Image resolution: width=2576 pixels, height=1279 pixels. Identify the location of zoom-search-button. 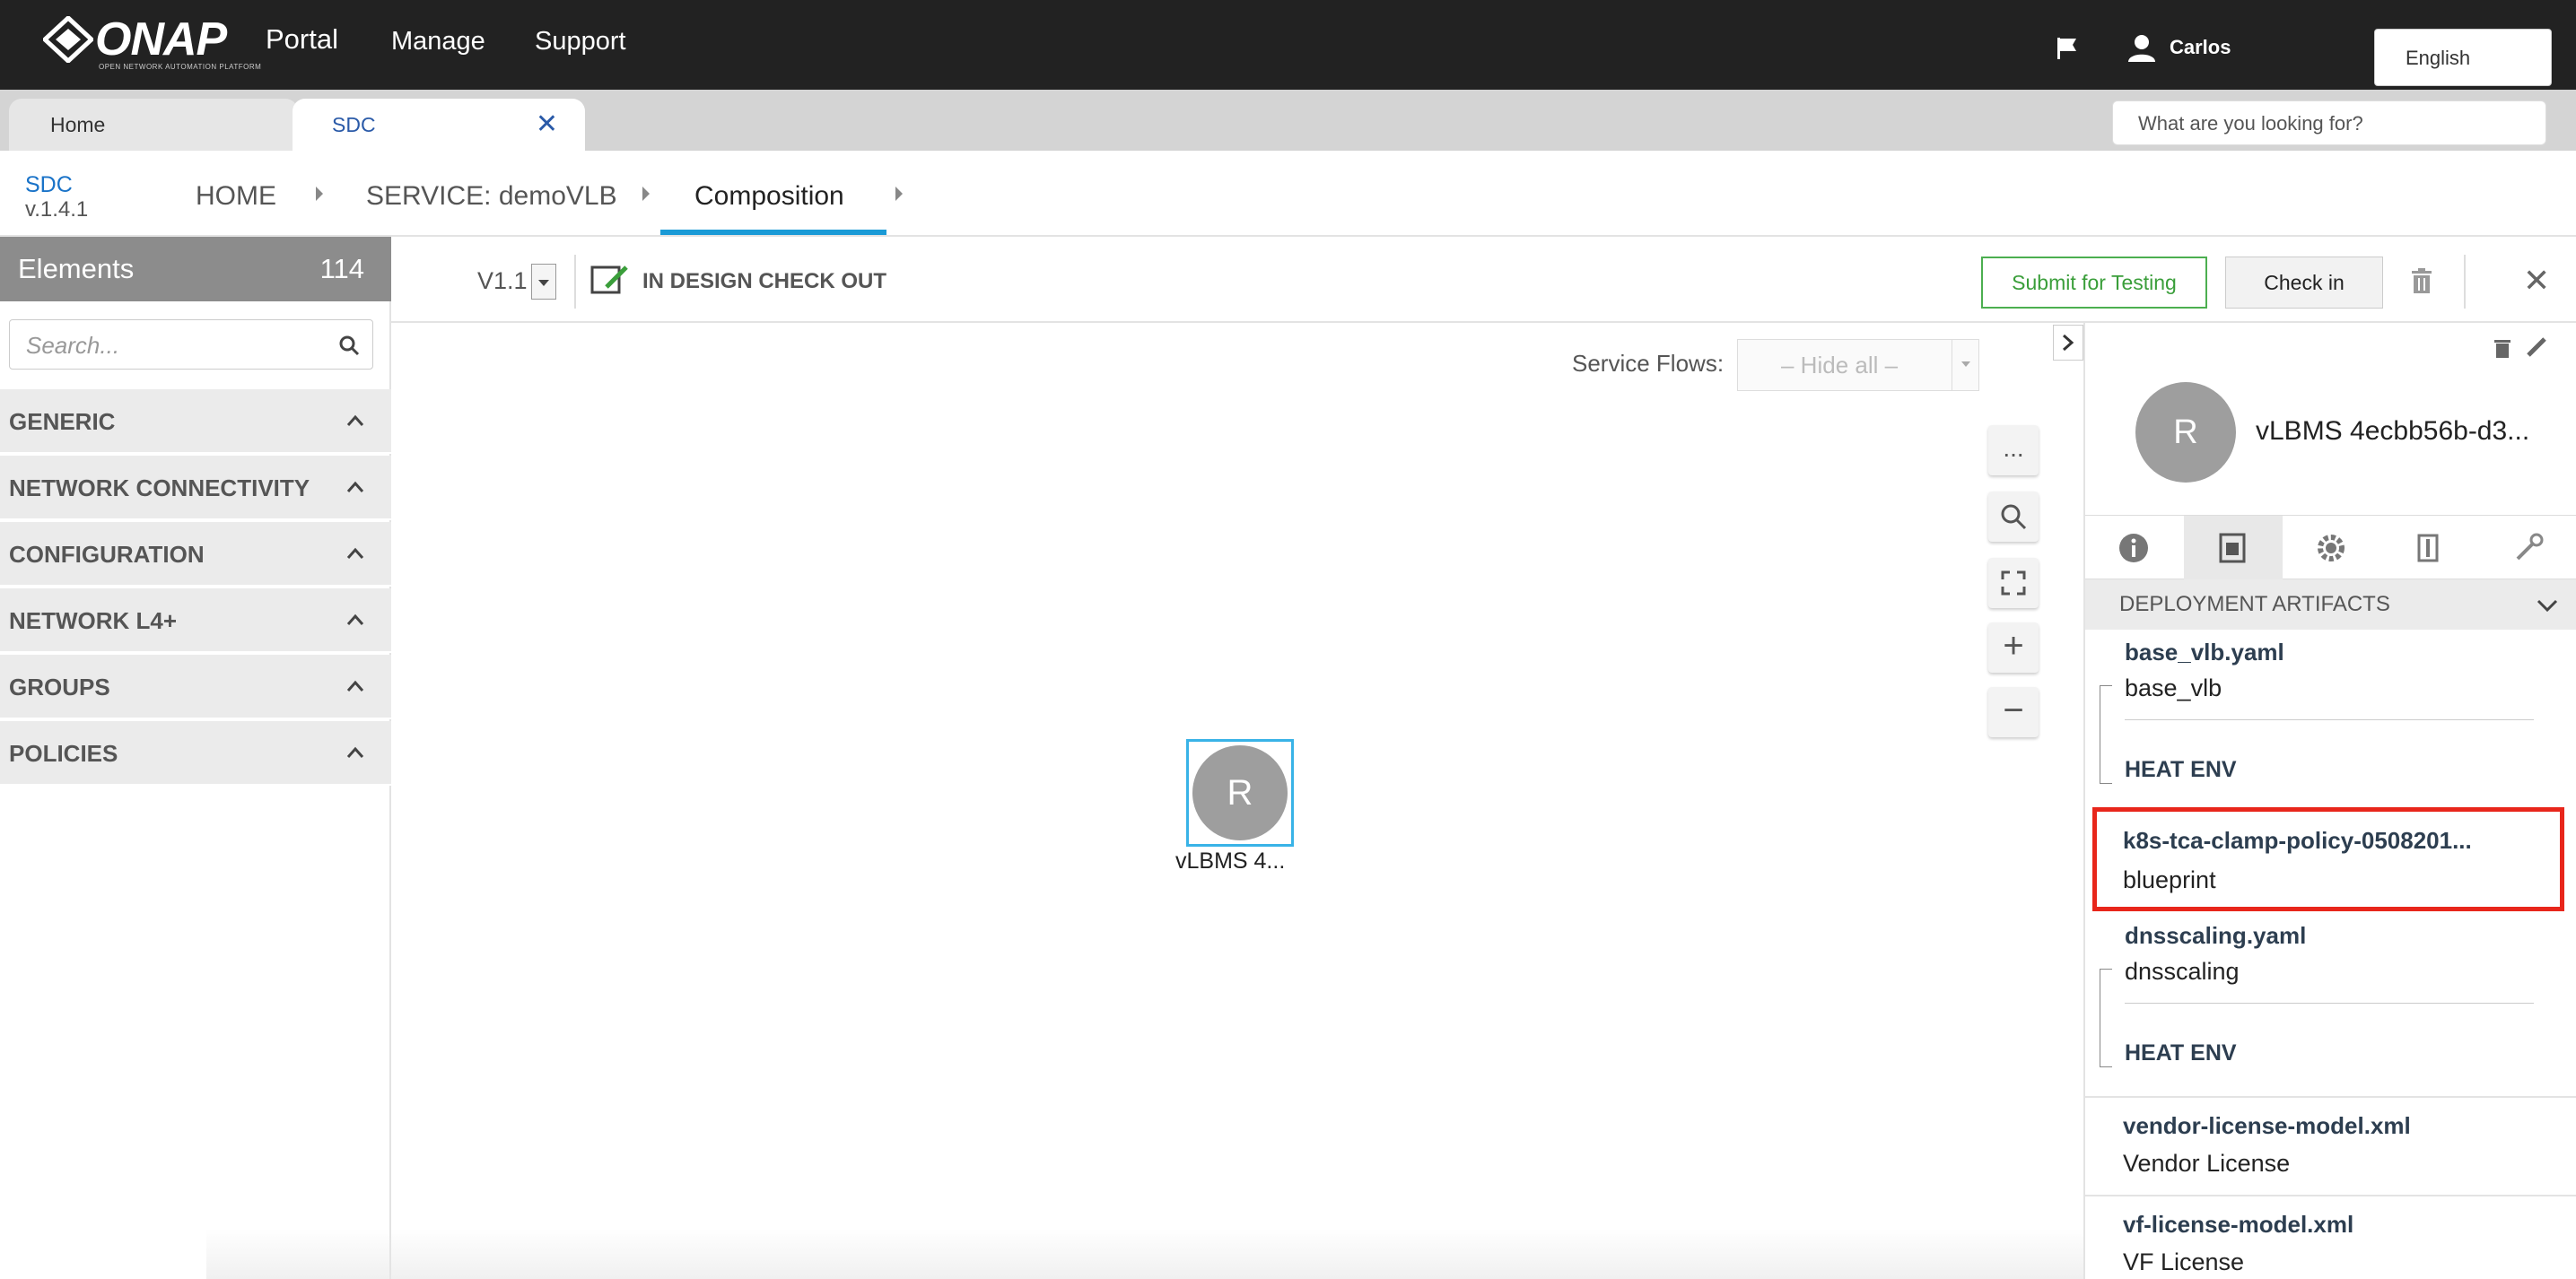
(2014, 517).